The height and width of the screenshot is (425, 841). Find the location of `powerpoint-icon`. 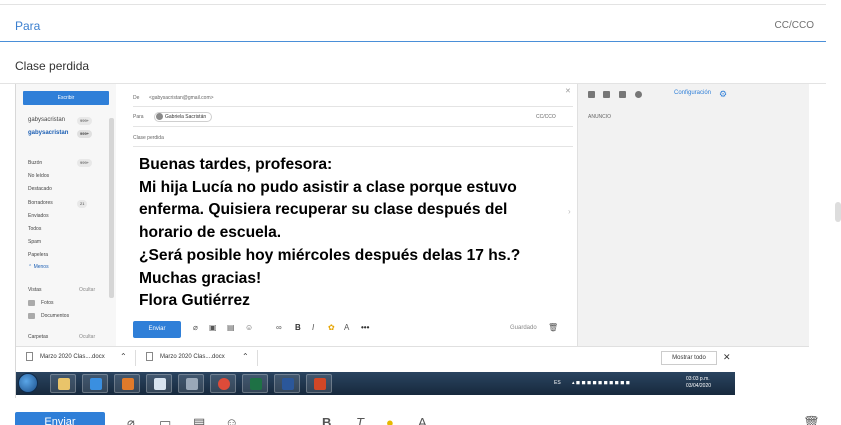

powerpoint-icon is located at coordinates (319, 383).